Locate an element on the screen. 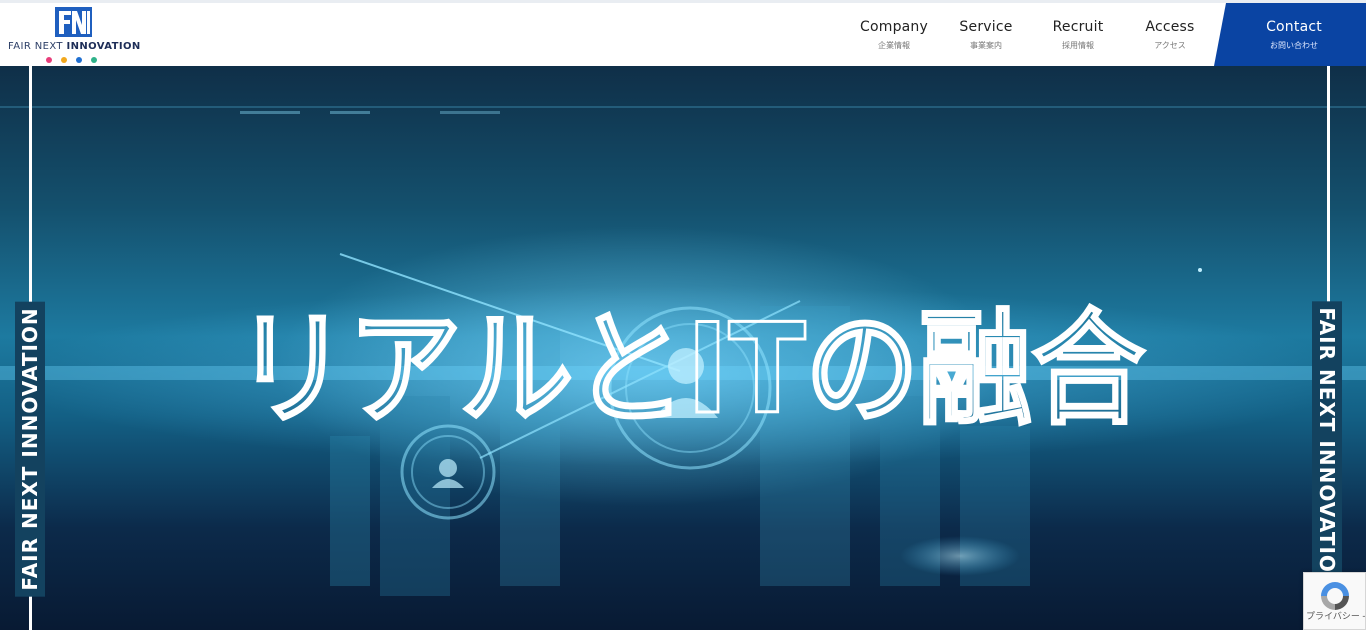  nav-recruit-sublabel: 採用情報 is located at coordinates (1078, 45).